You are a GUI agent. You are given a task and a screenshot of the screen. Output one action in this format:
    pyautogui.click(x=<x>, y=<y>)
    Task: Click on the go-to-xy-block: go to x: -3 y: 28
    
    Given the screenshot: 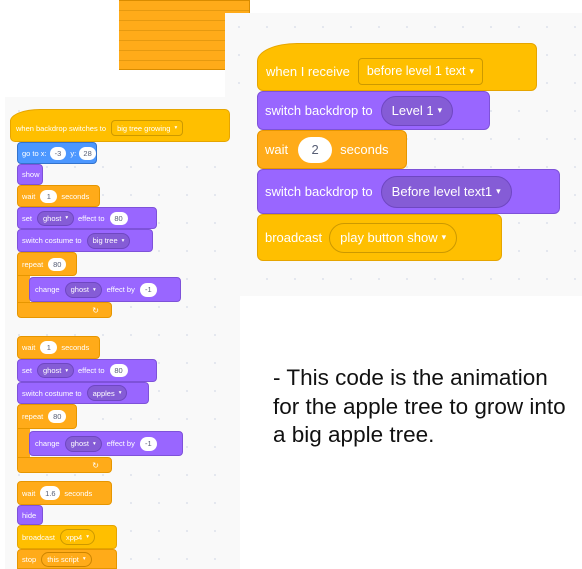 What is the action you would take?
    pyautogui.click(x=57, y=153)
    